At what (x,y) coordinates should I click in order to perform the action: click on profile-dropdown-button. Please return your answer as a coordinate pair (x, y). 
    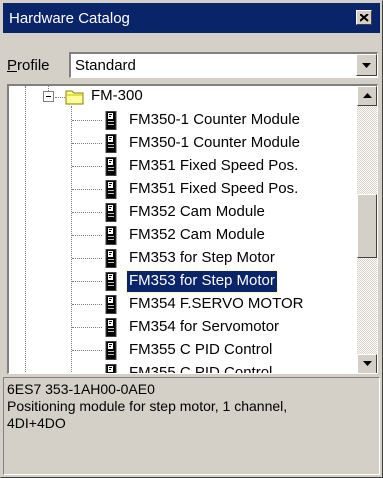
    Looking at the image, I should click on (366, 65).